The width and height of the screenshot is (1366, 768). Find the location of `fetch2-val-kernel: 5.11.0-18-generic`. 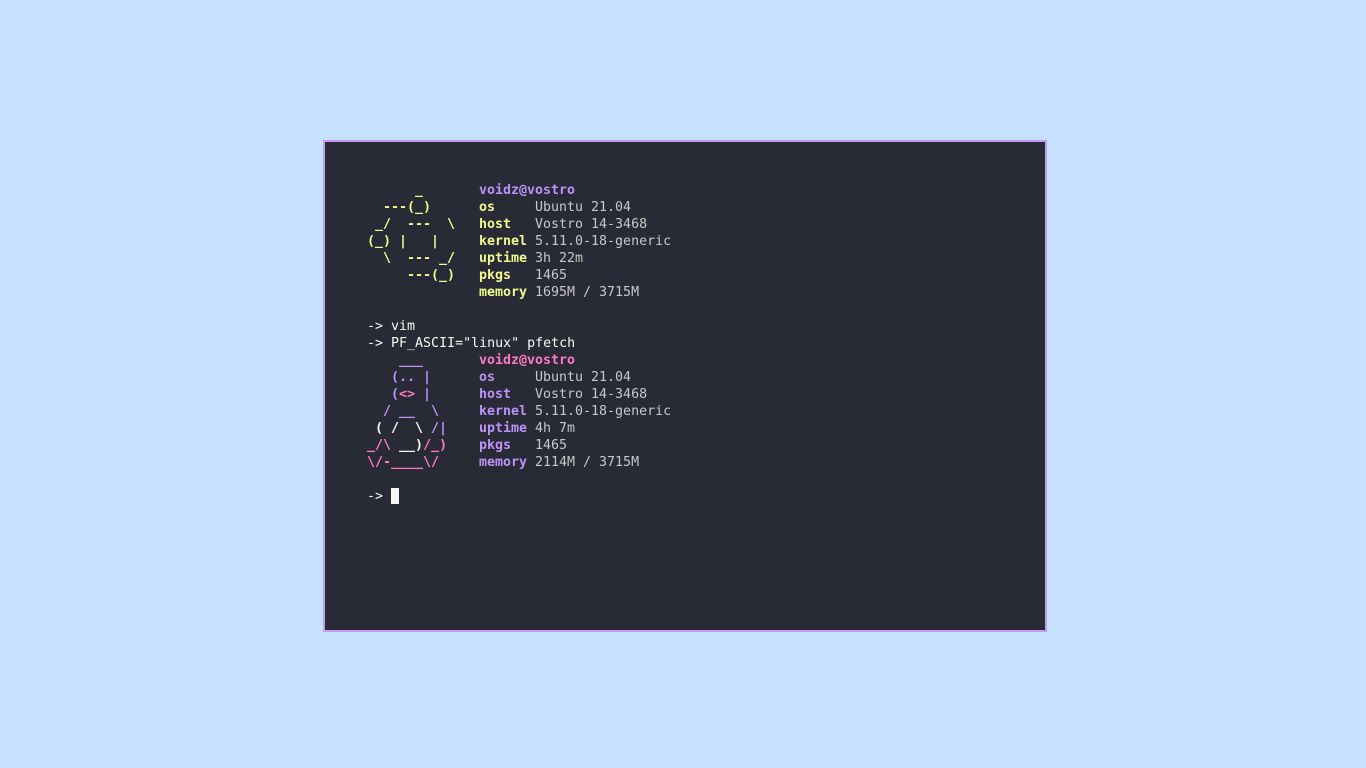

fetch2-val-kernel: 5.11.0-18-generic is located at coordinates (603, 411).